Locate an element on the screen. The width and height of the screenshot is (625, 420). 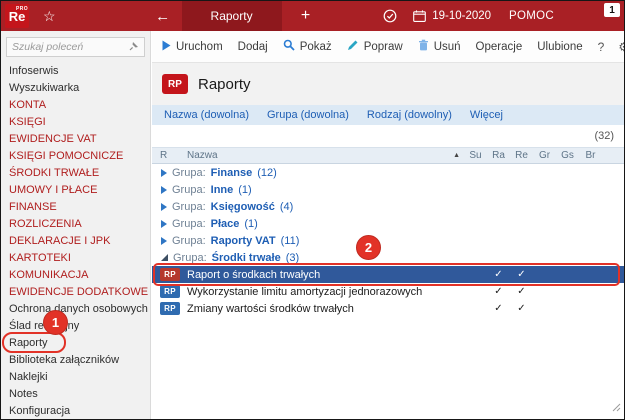
sidebar-item-kartoteki: KARTOTEKI is located at coordinates (75, 258).